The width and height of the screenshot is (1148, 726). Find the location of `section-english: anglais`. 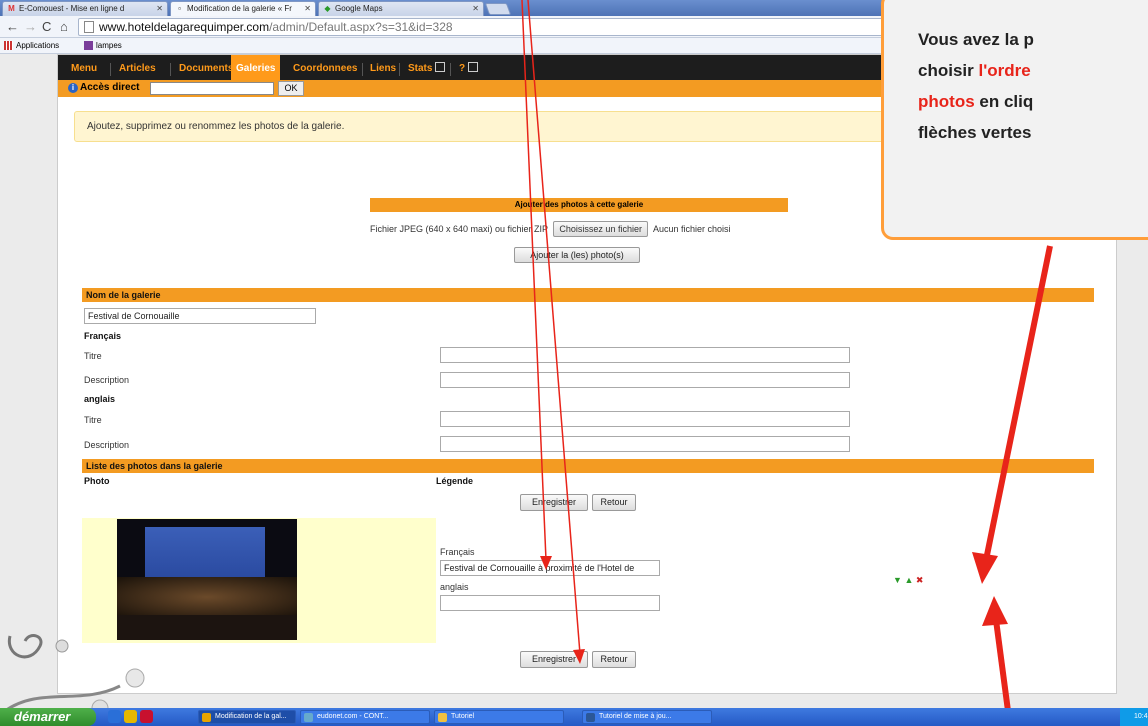

section-english: anglais is located at coordinates (100, 399).